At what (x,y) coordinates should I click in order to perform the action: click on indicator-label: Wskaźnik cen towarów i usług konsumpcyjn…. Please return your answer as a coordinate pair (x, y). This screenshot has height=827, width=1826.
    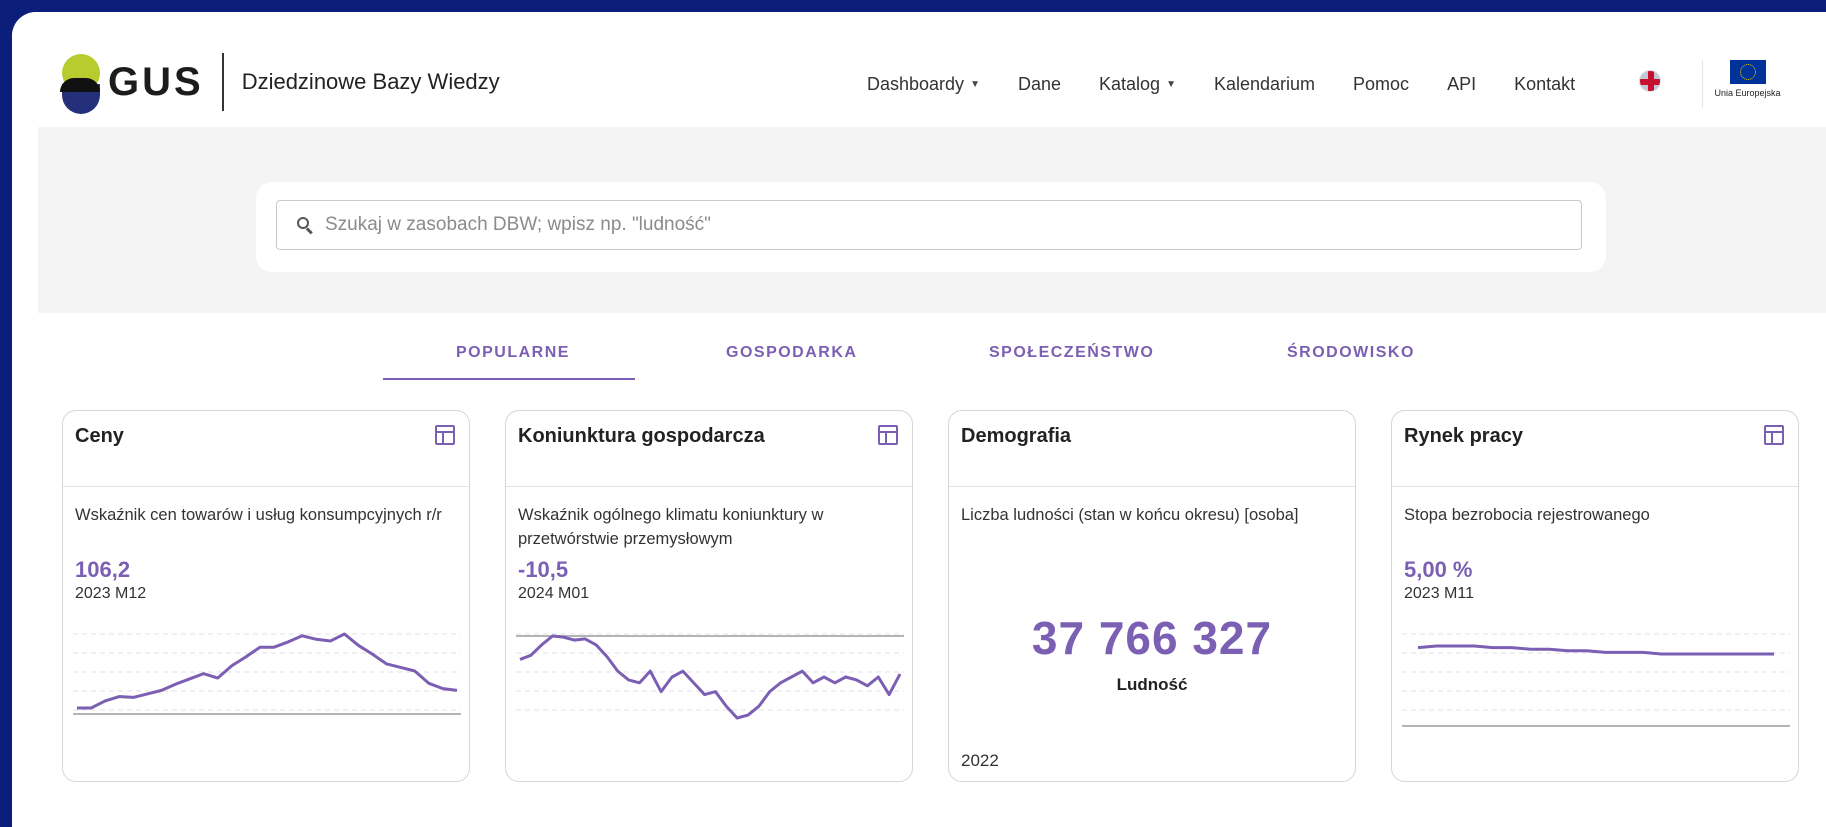
    Looking at the image, I should click on (258, 515).